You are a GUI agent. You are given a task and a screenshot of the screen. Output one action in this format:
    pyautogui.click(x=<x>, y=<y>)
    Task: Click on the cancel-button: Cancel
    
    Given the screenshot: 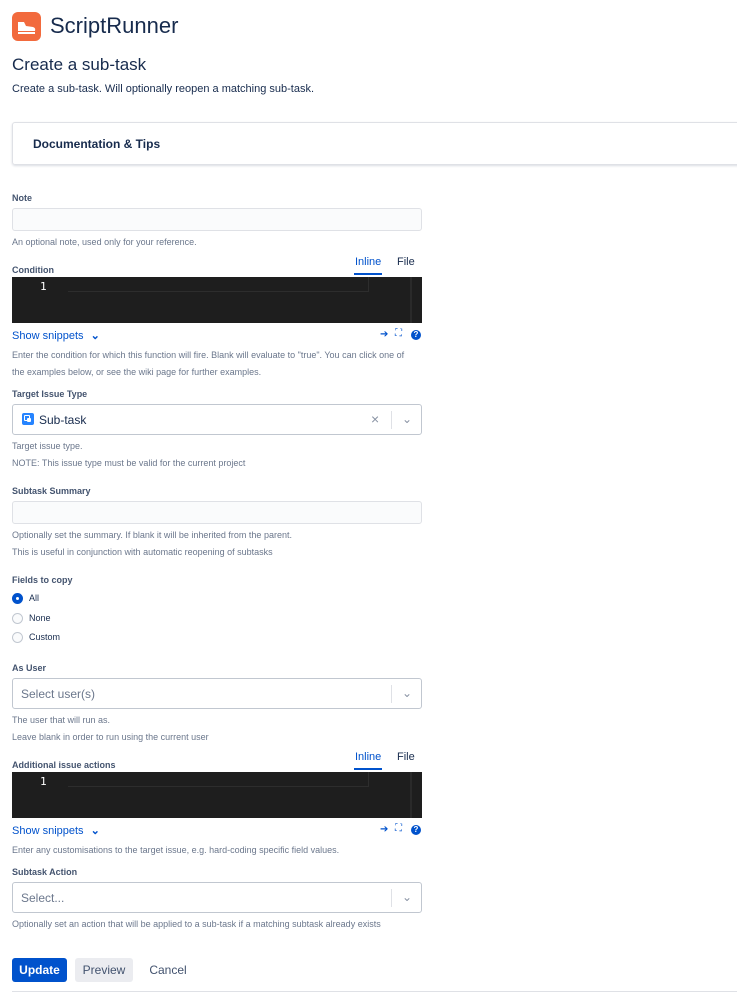 What is the action you would take?
    pyautogui.click(x=168, y=970)
    